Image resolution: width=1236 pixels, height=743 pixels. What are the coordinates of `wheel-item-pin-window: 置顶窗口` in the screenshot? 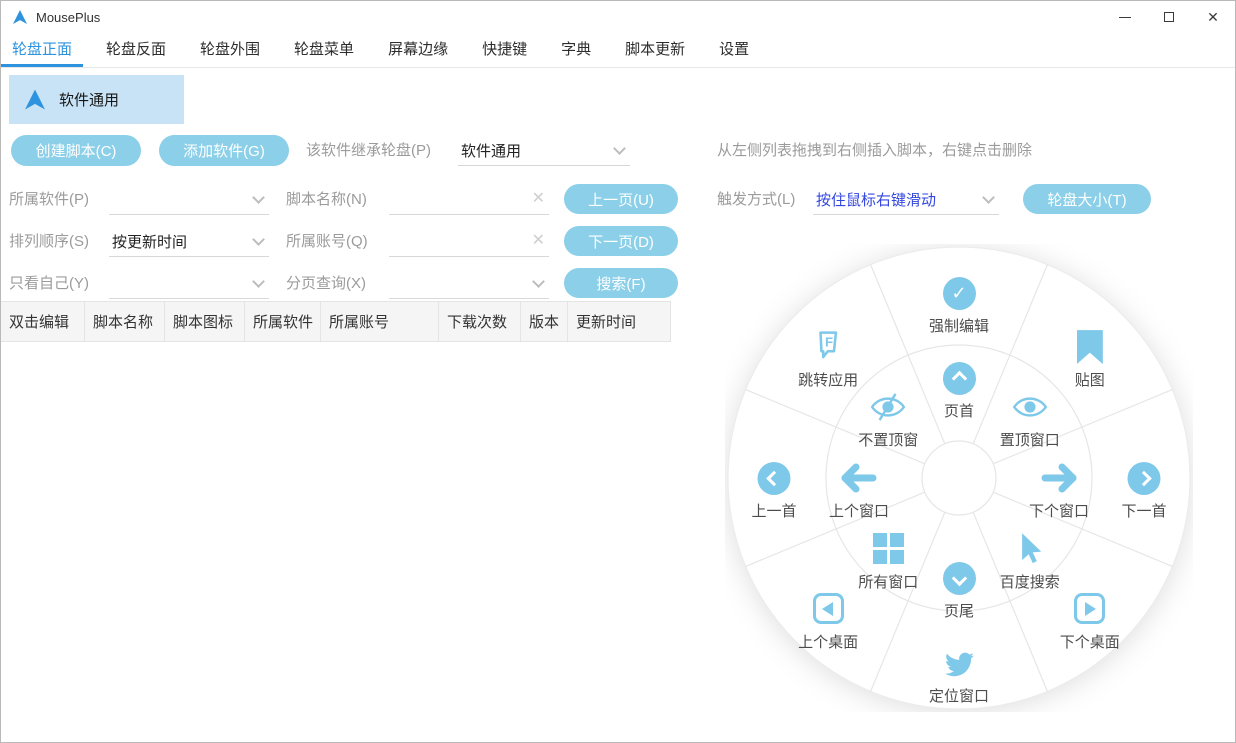 It's located at (1030, 420).